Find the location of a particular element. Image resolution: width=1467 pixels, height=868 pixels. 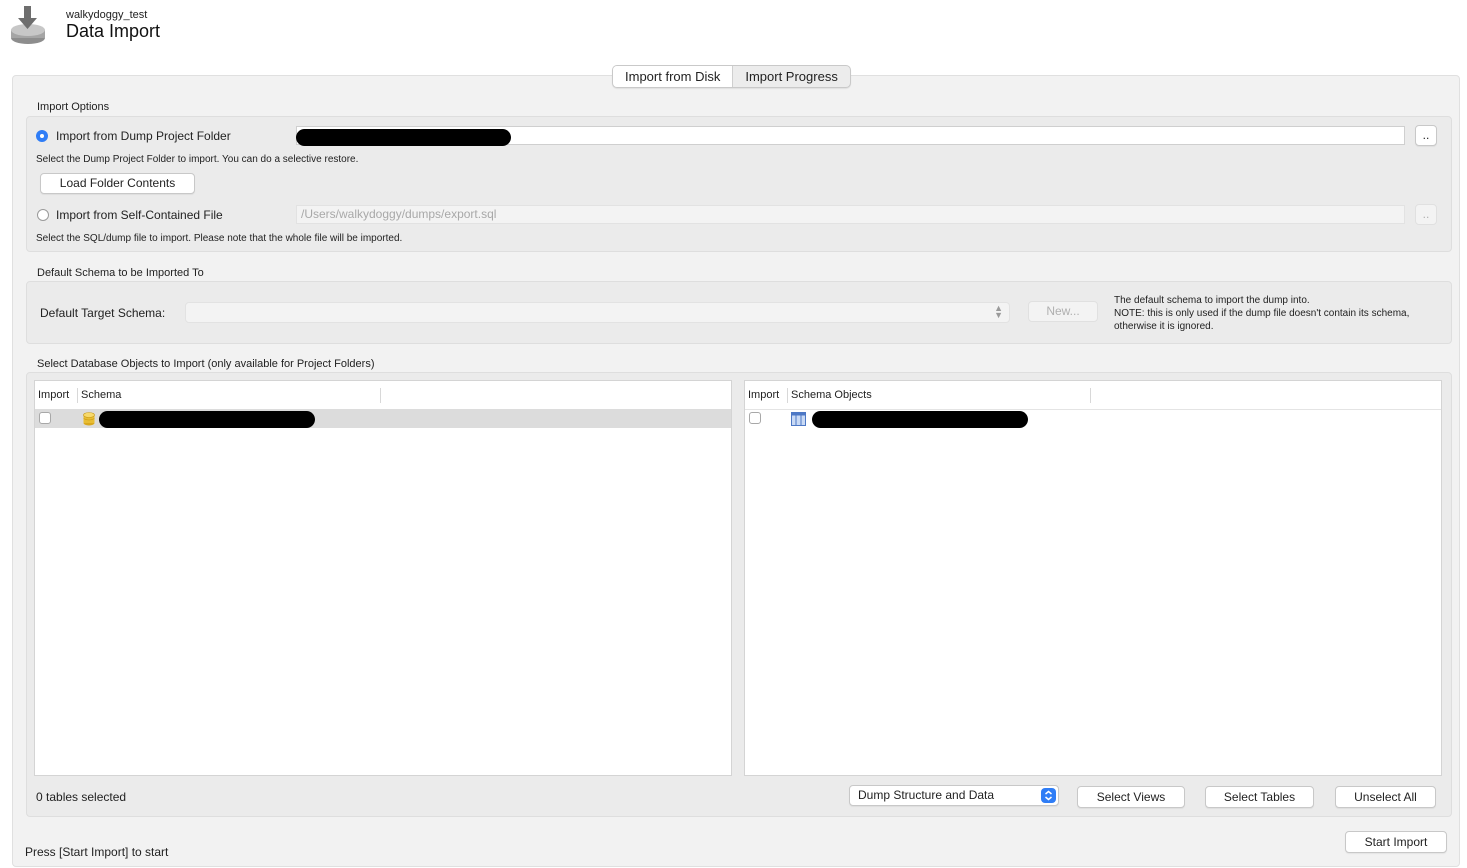

tab-bar: Import from Disk Import Progress is located at coordinates (731, 76).